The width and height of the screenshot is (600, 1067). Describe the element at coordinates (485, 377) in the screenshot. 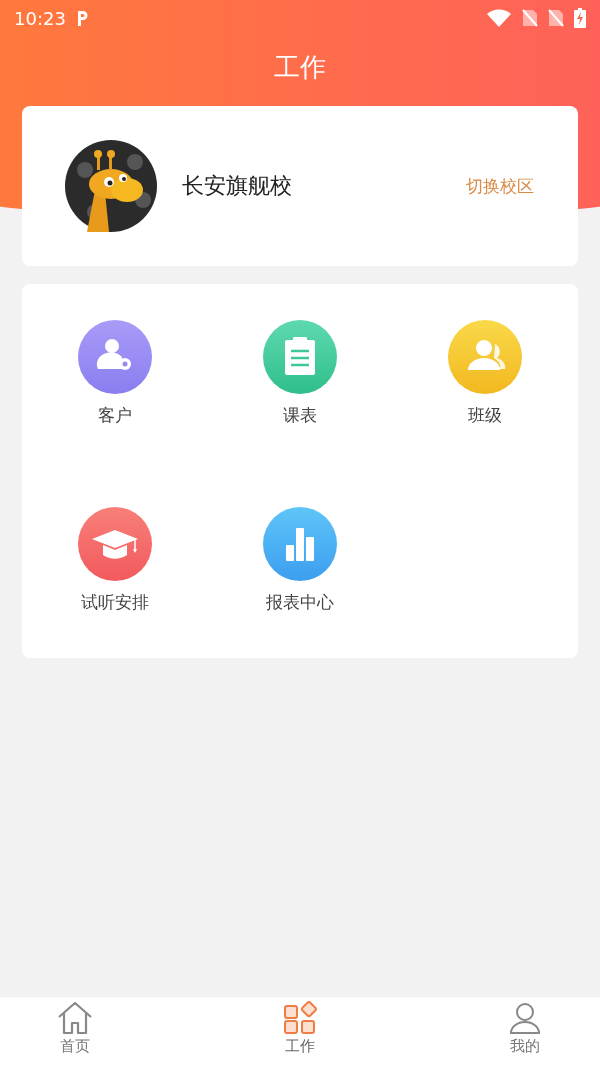

I see `app-shortcut: 班级` at that location.